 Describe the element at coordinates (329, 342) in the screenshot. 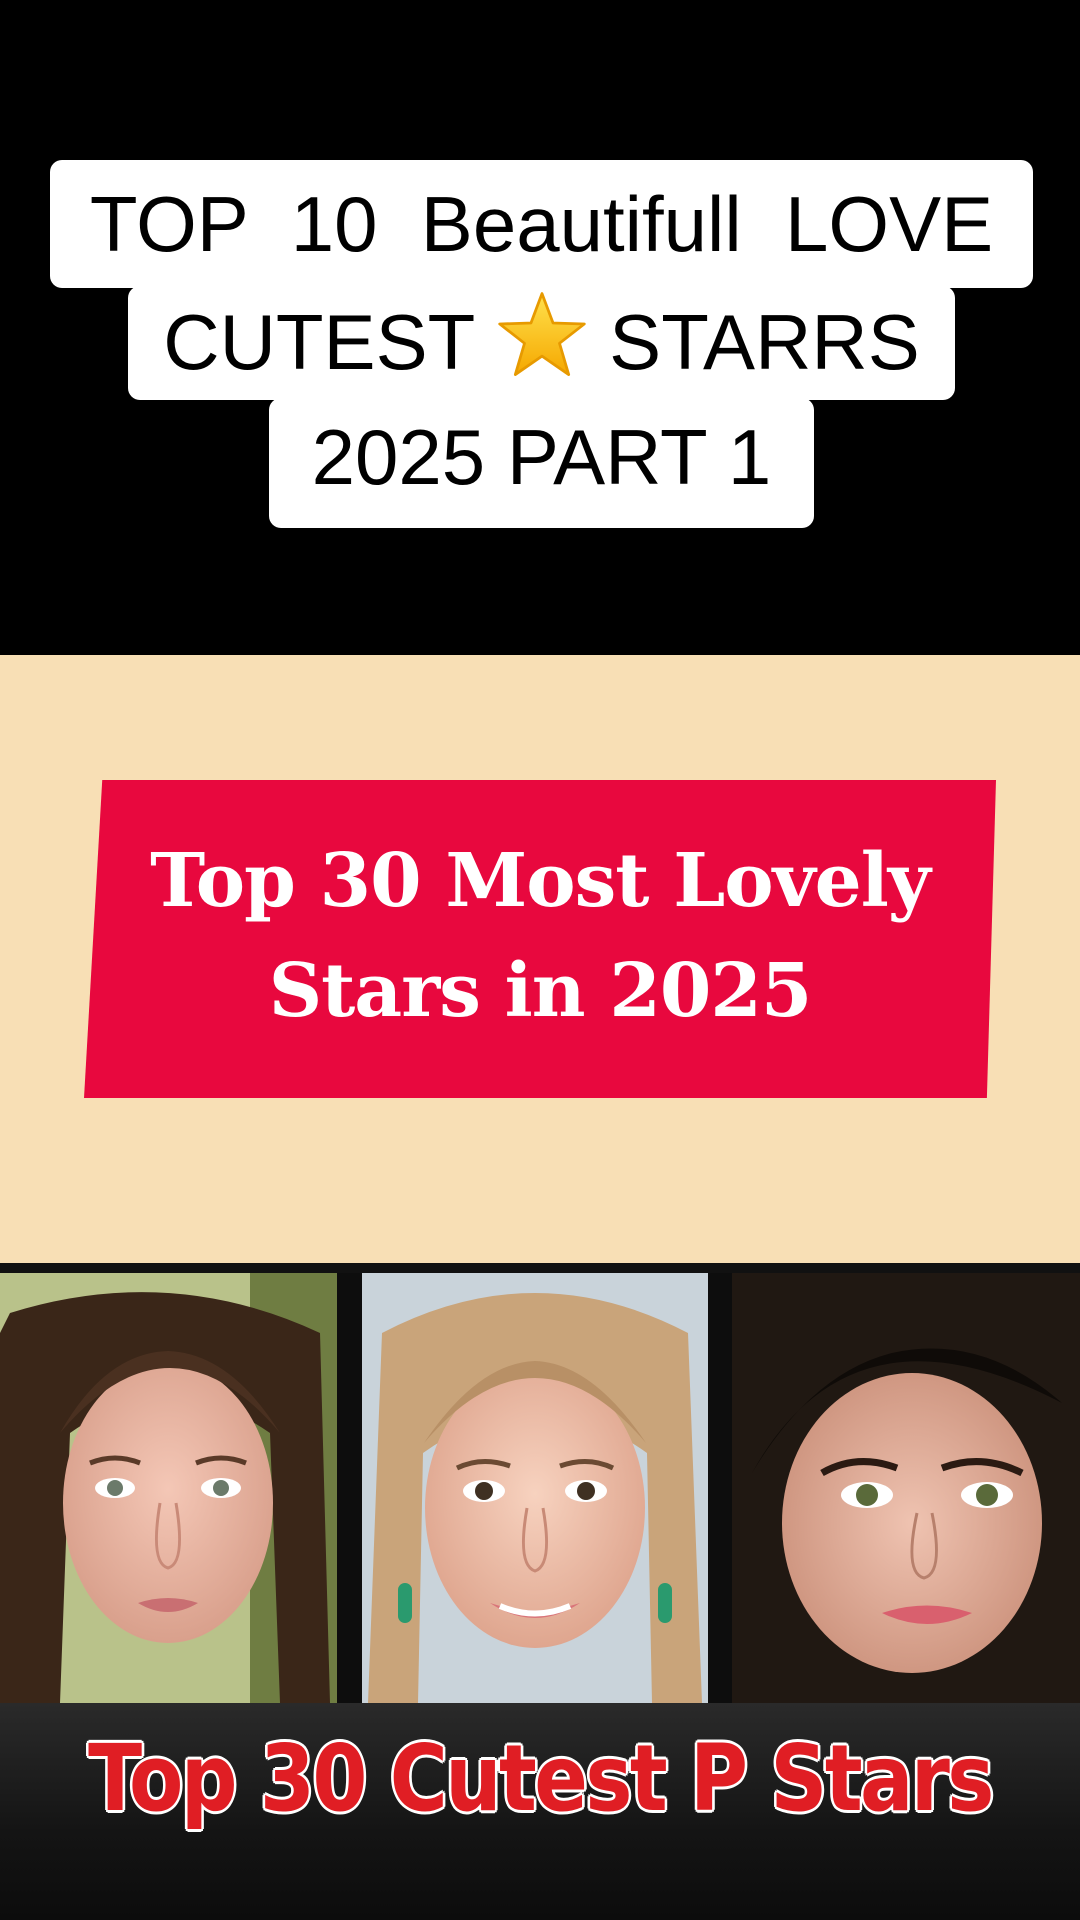

I see `caption-line-2-pre: CUTEST` at that location.